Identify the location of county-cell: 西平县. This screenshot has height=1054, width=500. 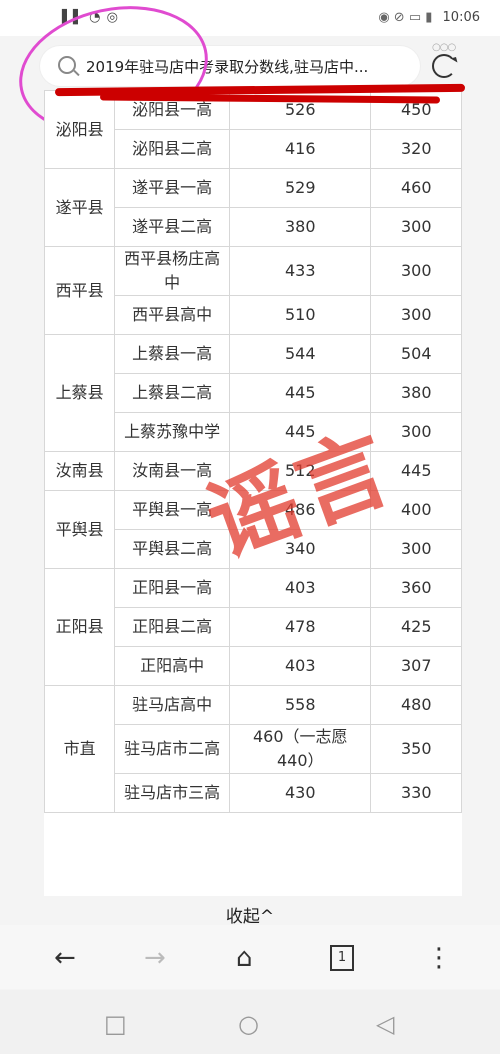
(80, 290).